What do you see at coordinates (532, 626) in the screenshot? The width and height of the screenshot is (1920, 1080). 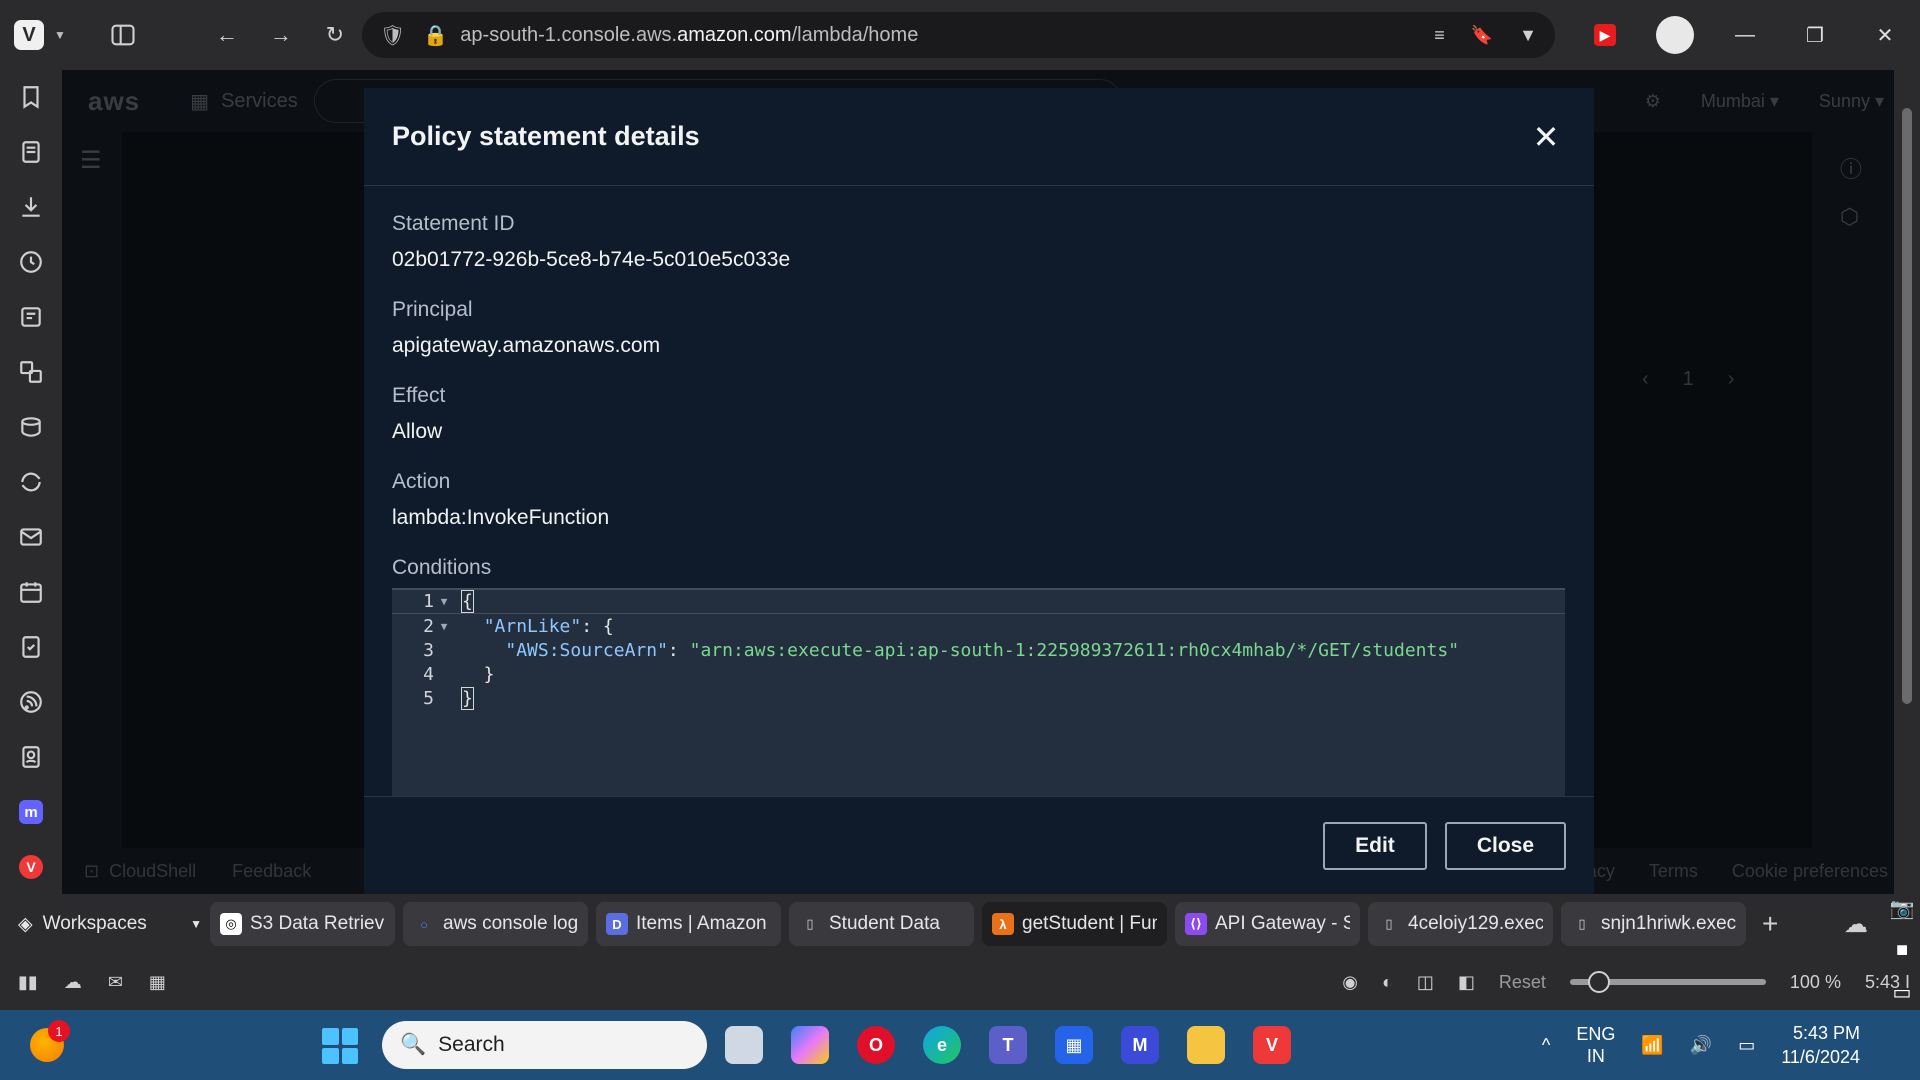 I see `code-key: "ArnLike"` at bounding box center [532, 626].